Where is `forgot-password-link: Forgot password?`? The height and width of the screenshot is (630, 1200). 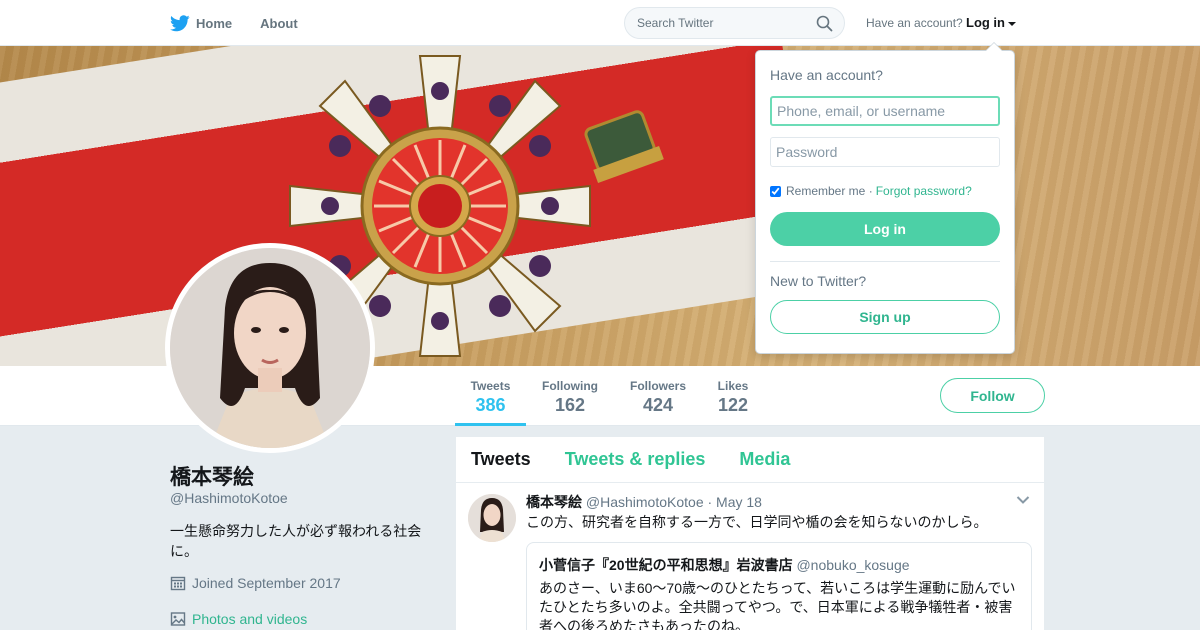
forgot-password-link: Forgot password? is located at coordinates (924, 191).